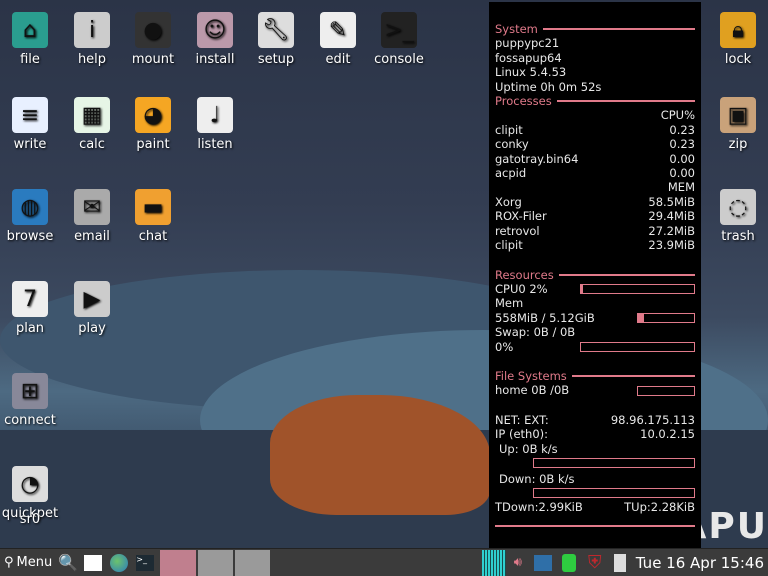 This screenshot has width=768, height=576. Describe the element at coordinates (595, 525) in the screenshot. I see `divider` at that location.